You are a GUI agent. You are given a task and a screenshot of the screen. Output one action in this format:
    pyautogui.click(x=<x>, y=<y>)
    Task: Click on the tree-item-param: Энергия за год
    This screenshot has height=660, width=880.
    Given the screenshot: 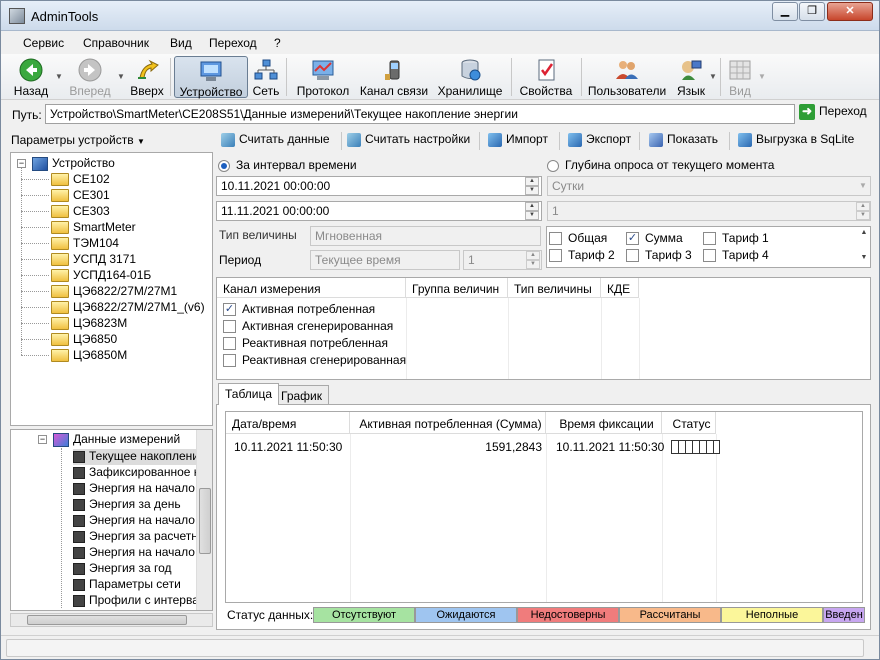 What is the action you would take?
    pyautogui.click(x=122, y=569)
    